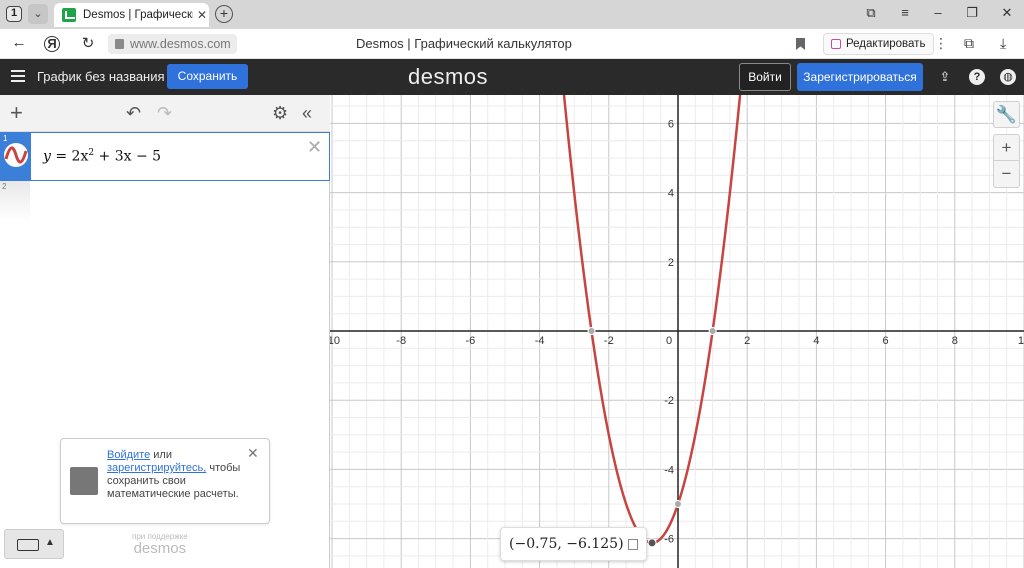 The height and width of the screenshot is (568, 1024). Describe the element at coordinates (69, 156) in the screenshot. I see `expression-rhs-a: = 2x` at that location.